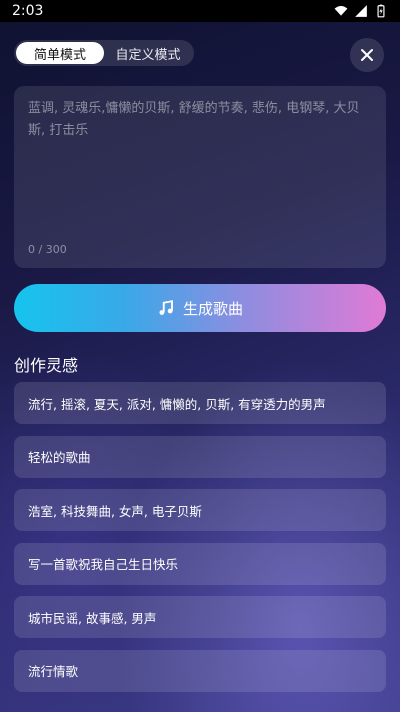 This screenshot has height=712, width=400. I want to click on simple-mode-tab: 简单模式, so click(60, 53).